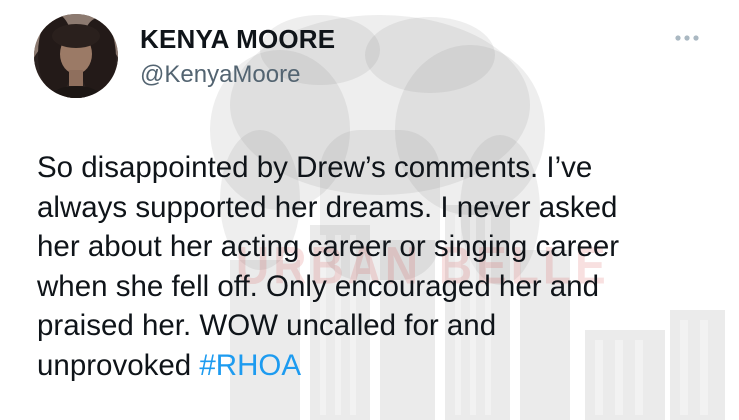  Describe the element at coordinates (220, 75) in the screenshot. I see `user-handle: @KenyaMoore` at that location.